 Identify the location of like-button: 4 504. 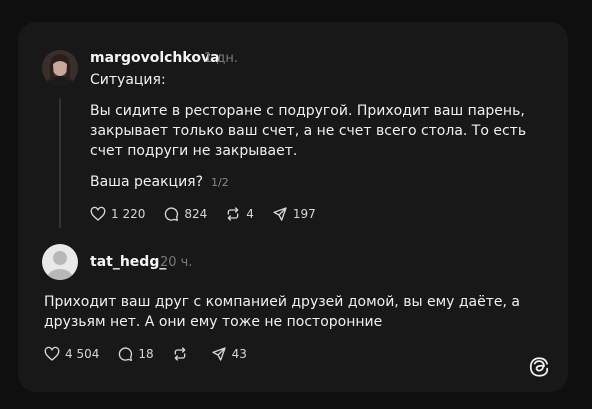
(71, 354).